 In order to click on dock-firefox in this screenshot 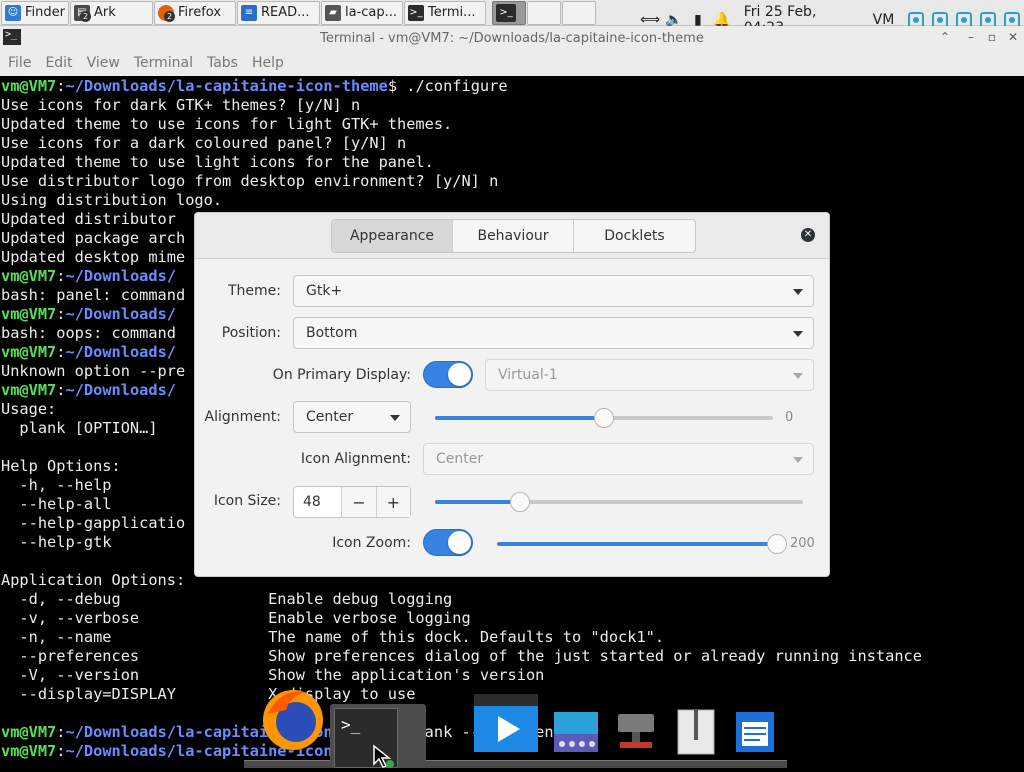, I will do `click(293, 717)`.